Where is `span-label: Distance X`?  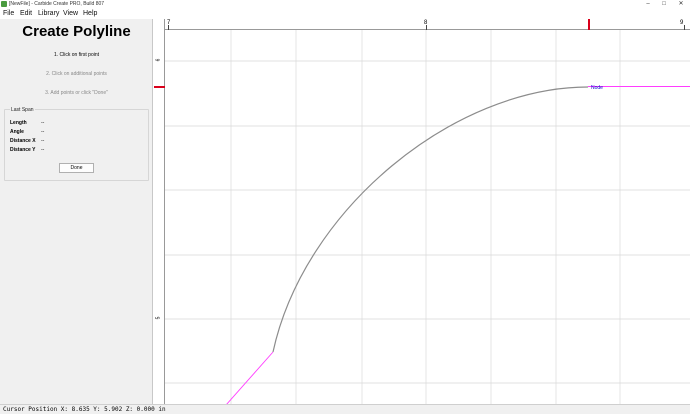
span-label: Distance X is located at coordinates (23, 141).